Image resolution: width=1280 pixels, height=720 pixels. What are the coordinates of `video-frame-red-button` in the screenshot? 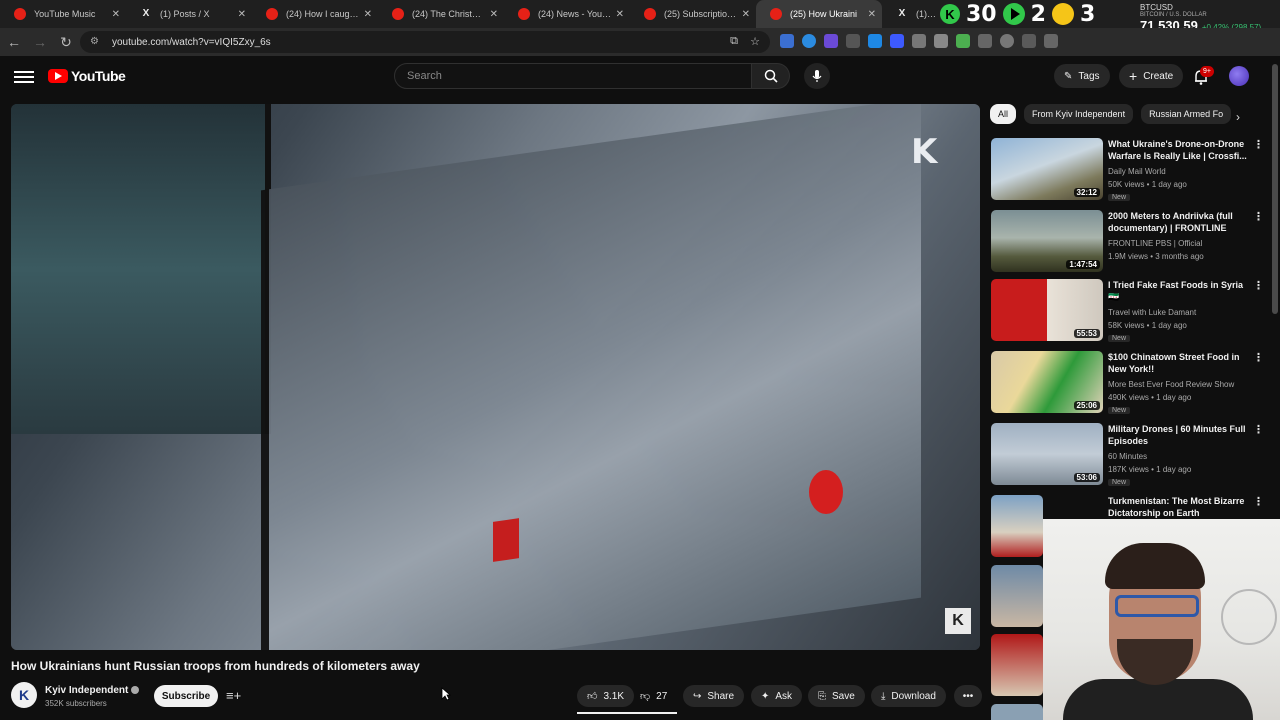 It's located at (506, 540).